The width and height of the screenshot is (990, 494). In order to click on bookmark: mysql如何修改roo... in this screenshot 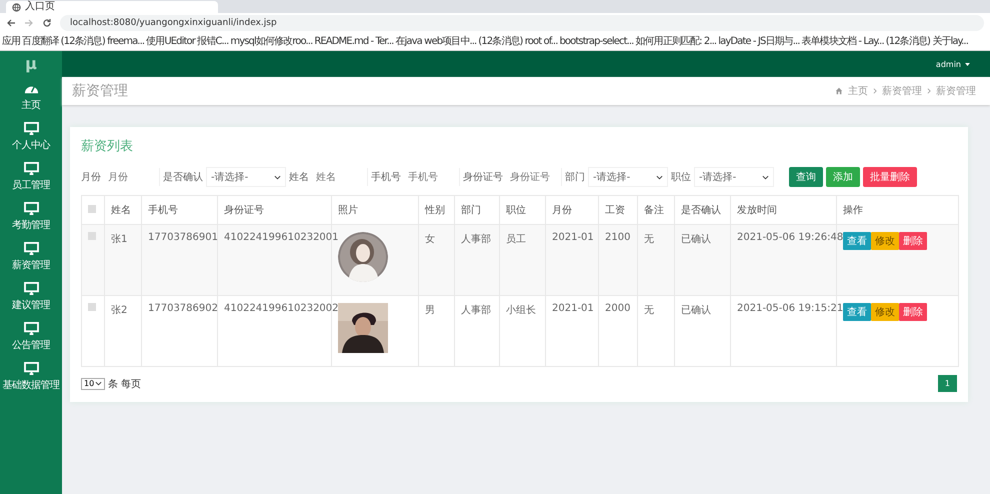, I will do `click(271, 41)`.